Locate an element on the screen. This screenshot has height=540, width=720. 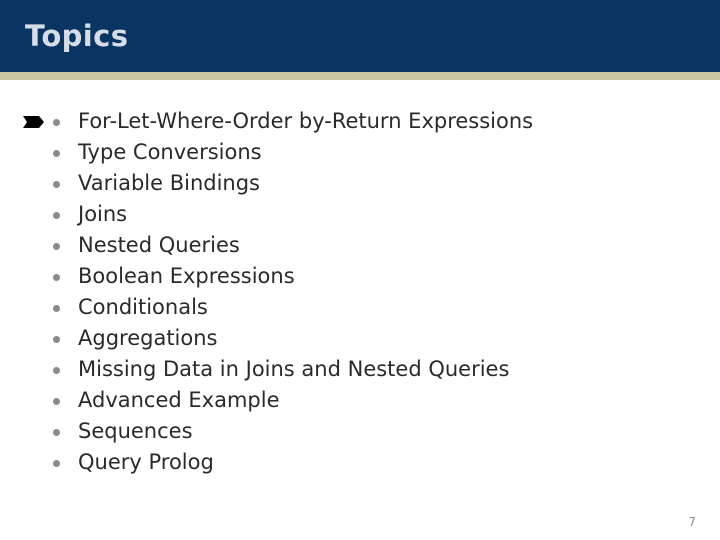
list-item-label: Sequences is located at coordinates (135, 431).